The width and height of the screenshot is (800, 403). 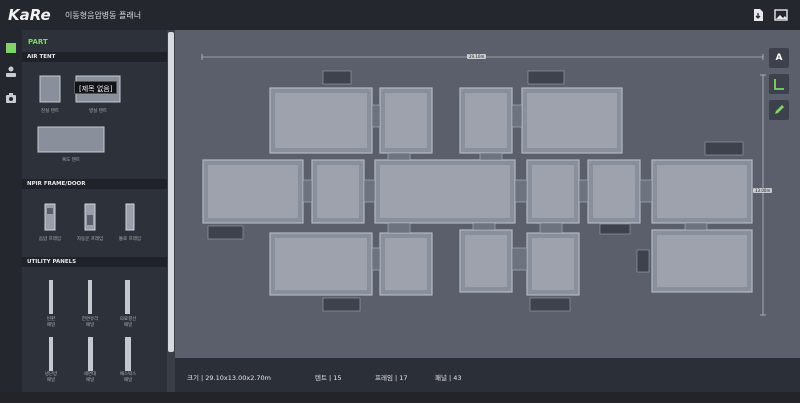 I want to click on section-utility-panels: UTILITY PANELS, so click(x=94, y=262).